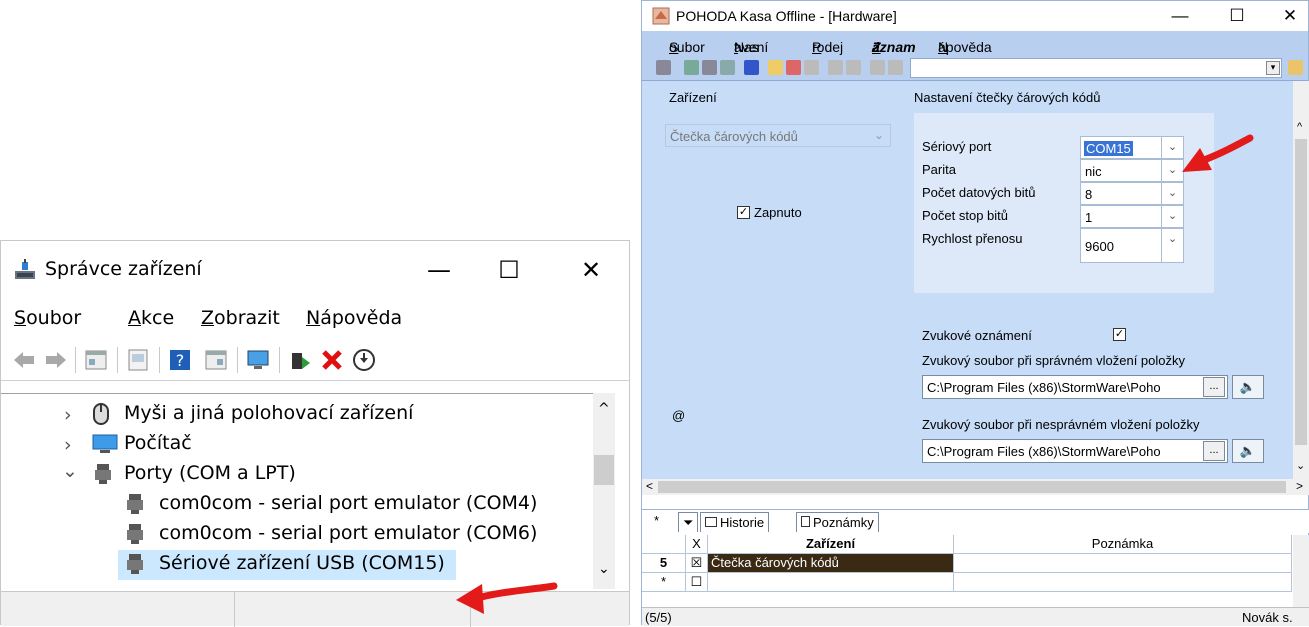 This screenshot has height=627, width=1309. Describe the element at coordinates (1132, 245) in the screenshot. I see `baud-rate-select: 9600 ⌄` at that location.